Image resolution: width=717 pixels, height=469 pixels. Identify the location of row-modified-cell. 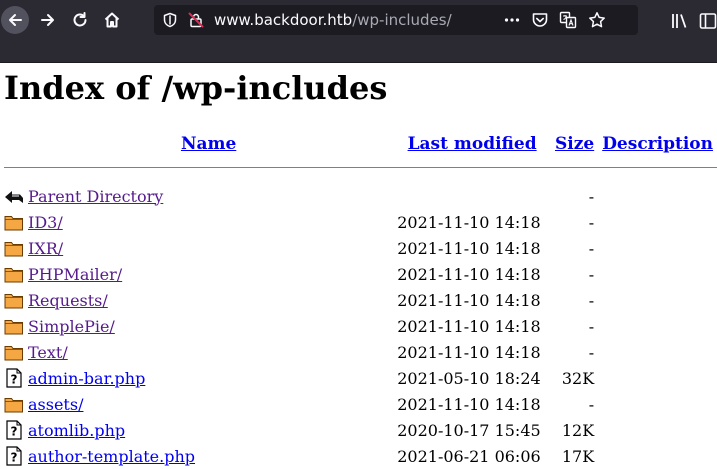
(472, 196).